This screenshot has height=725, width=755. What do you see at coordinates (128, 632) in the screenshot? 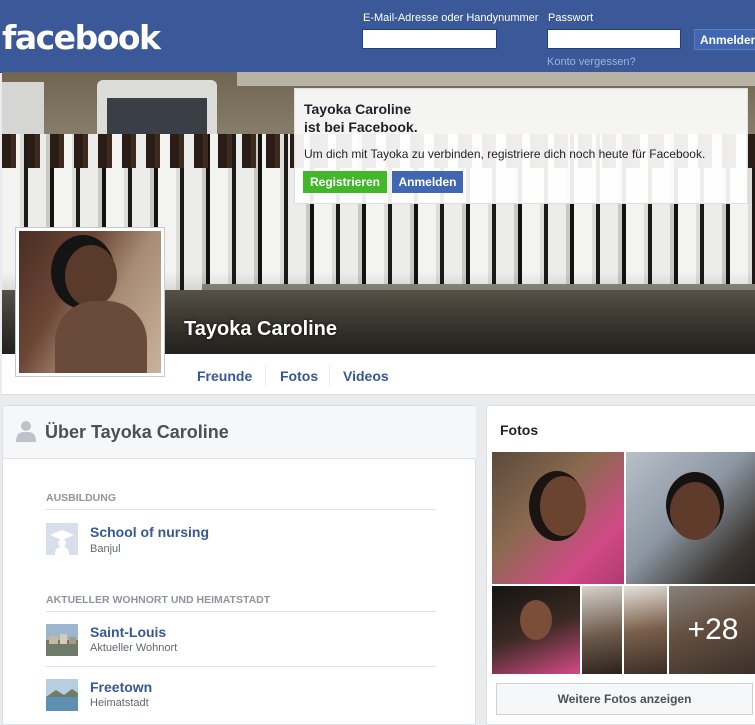
I see `place-saint-louis-link: Saint-Louis` at bounding box center [128, 632].